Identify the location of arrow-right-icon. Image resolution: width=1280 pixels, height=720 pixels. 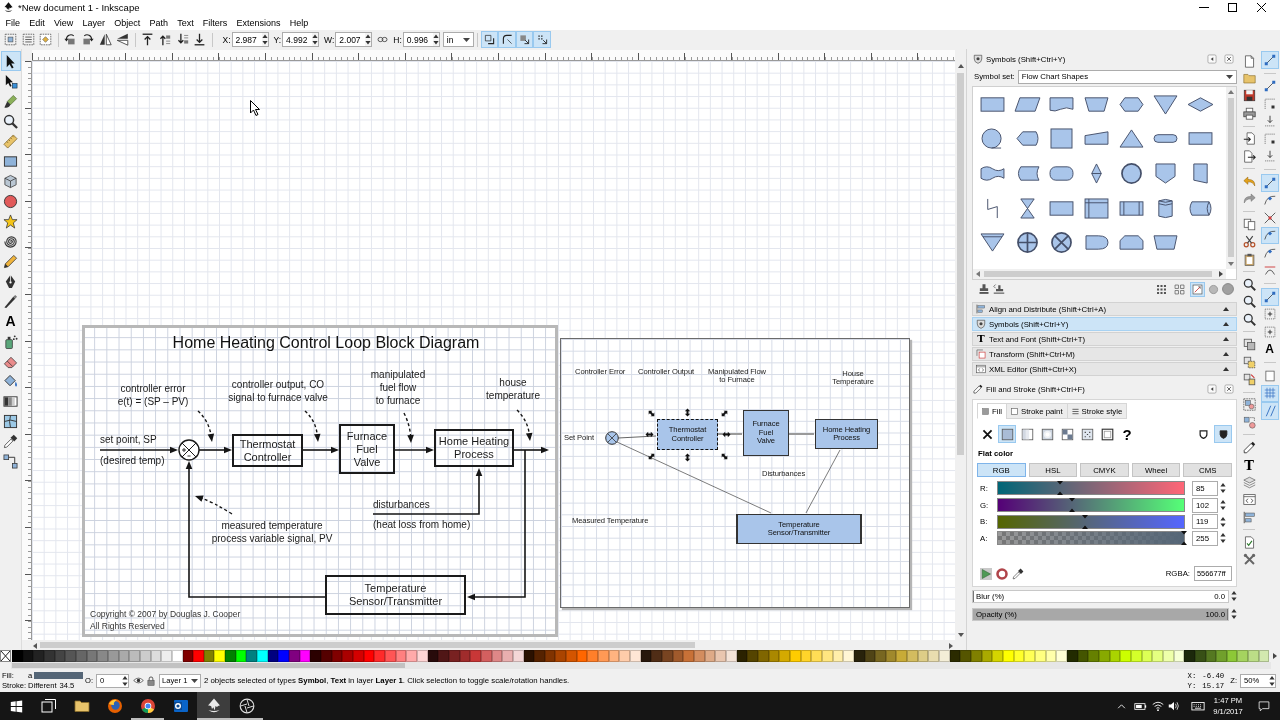
(1221, 274).